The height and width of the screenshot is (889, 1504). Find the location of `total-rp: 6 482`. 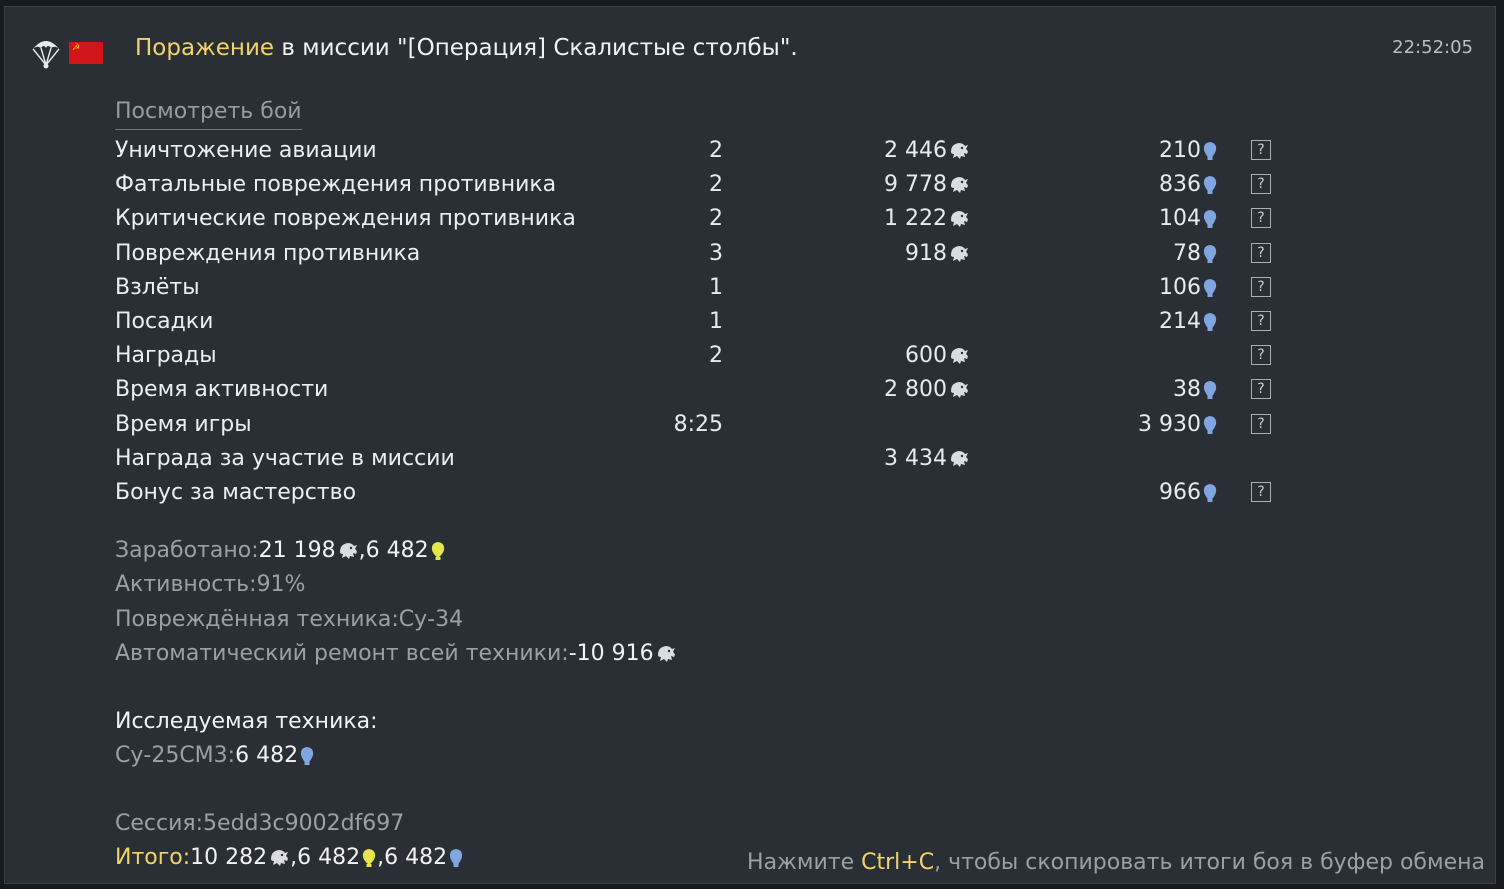

total-rp: 6 482 is located at coordinates (416, 858).